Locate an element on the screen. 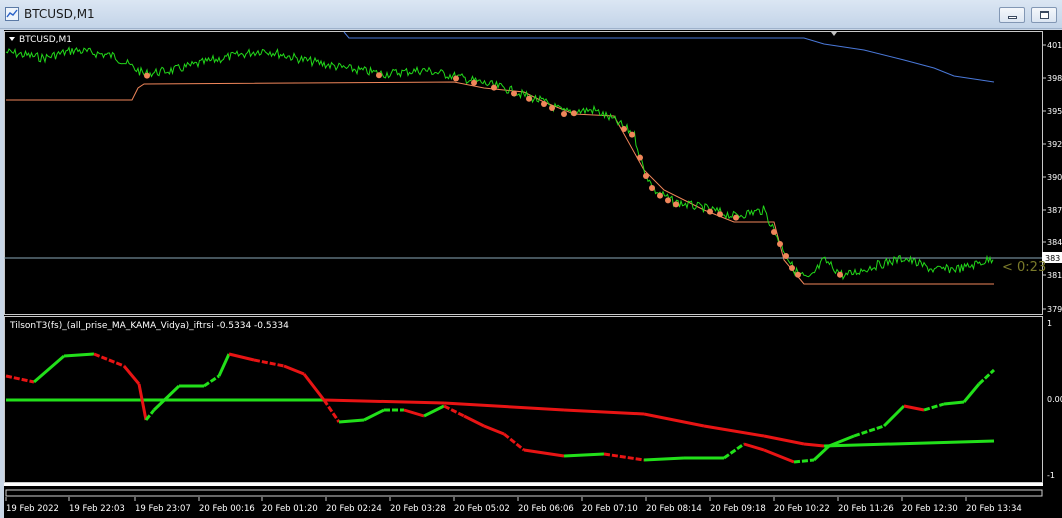 The width and height of the screenshot is (1062, 518). countdown-label: < 0:23 is located at coordinates (1024, 267).